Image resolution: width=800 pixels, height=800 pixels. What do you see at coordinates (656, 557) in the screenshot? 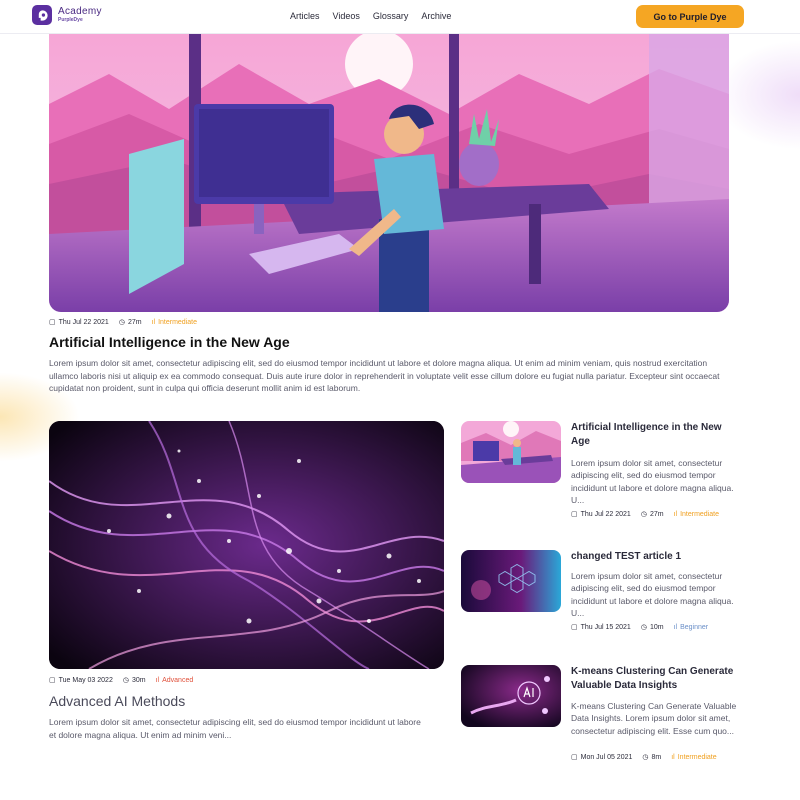
I see `side-article-2-title: changed TEST article 1` at bounding box center [656, 557].